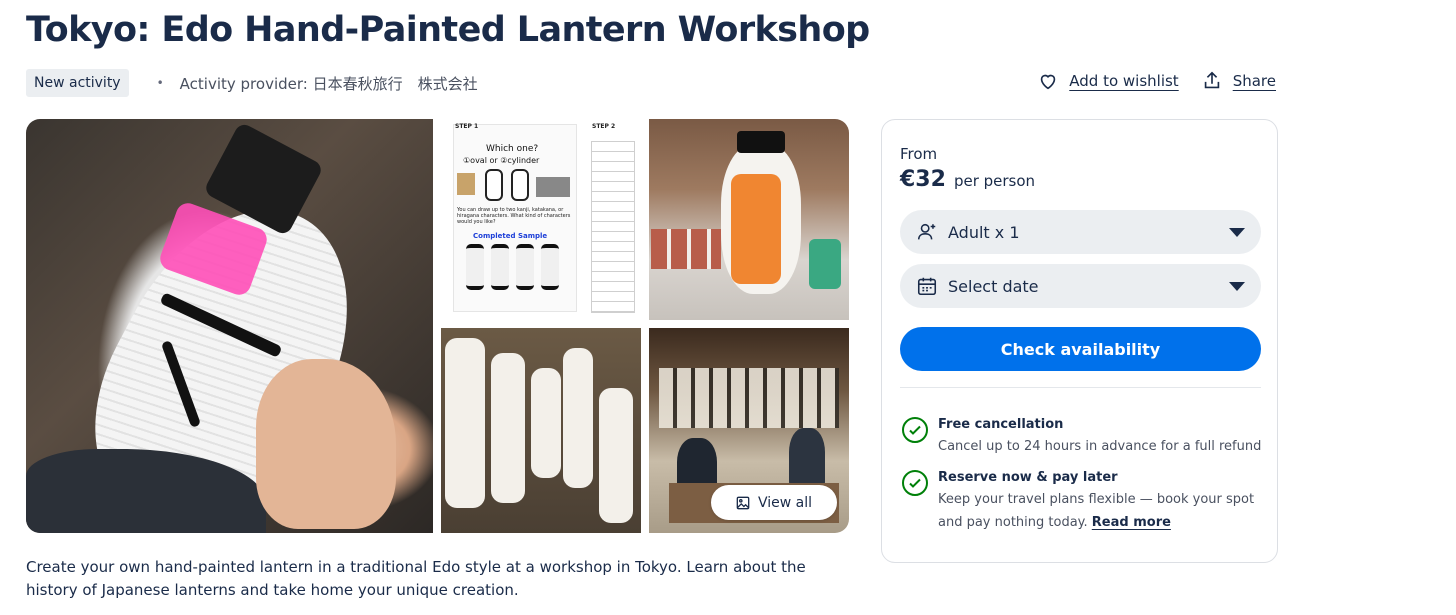  What do you see at coordinates (785, 502) in the screenshot?
I see `view-all-label: View all` at bounding box center [785, 502].